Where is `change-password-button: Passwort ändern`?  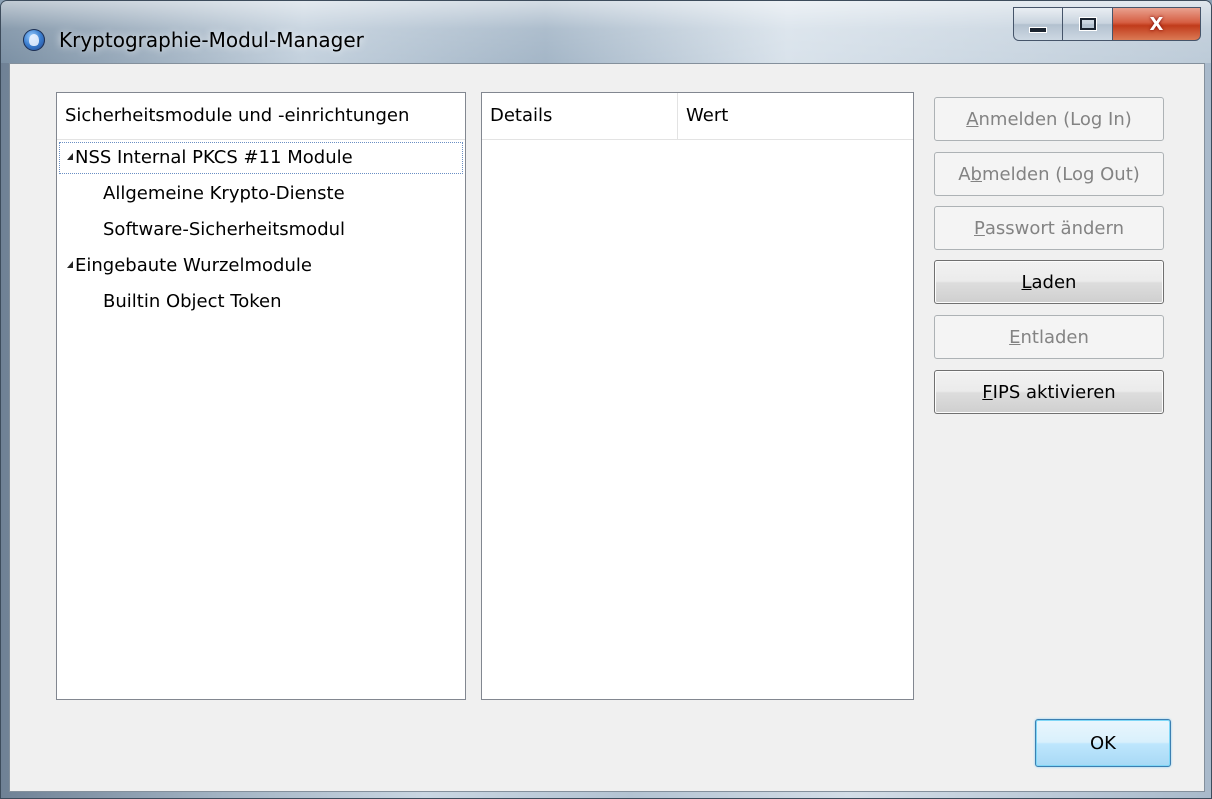 change-password-button: Passwort ändern is located at coordinates (1049, 228).